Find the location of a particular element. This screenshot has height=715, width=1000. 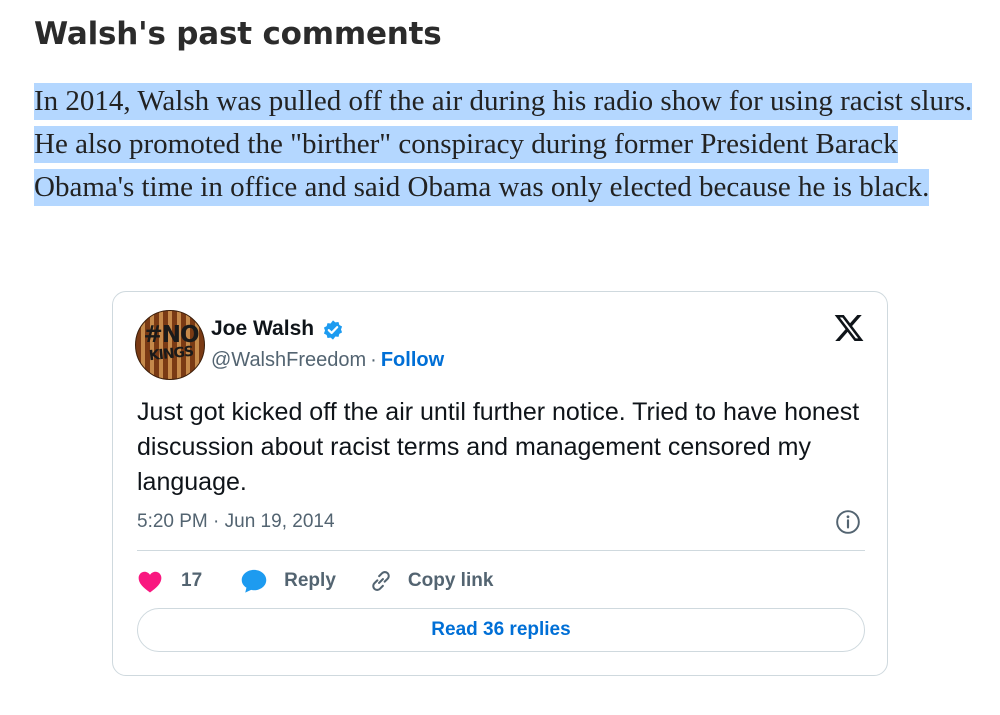

follow-link: Follow is located at coordinates (412, 360).